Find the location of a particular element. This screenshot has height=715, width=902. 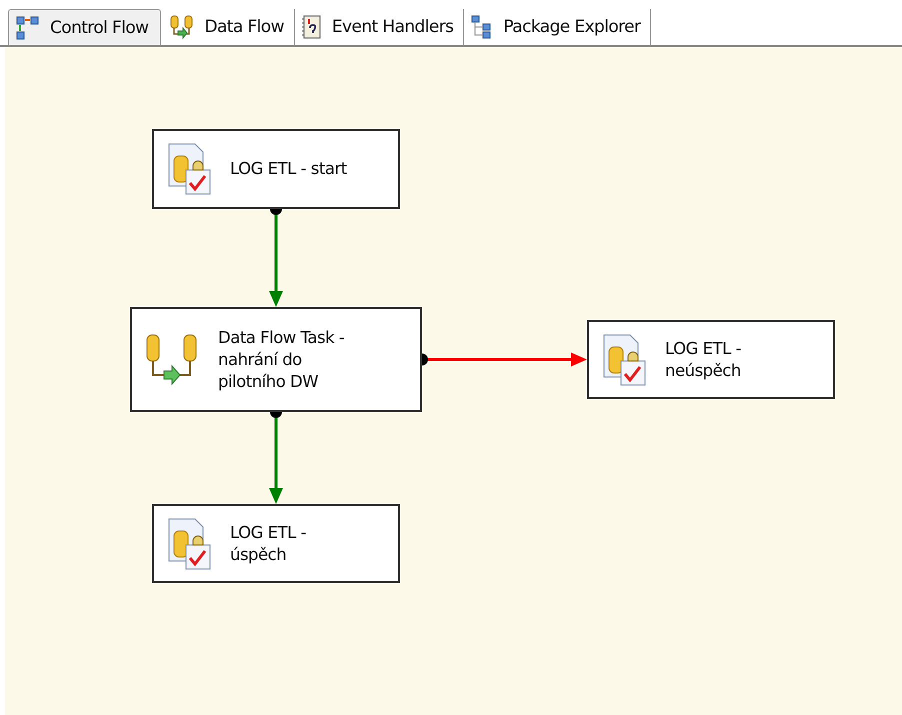

event-handlers-icon is located at coordinates (311, 27).